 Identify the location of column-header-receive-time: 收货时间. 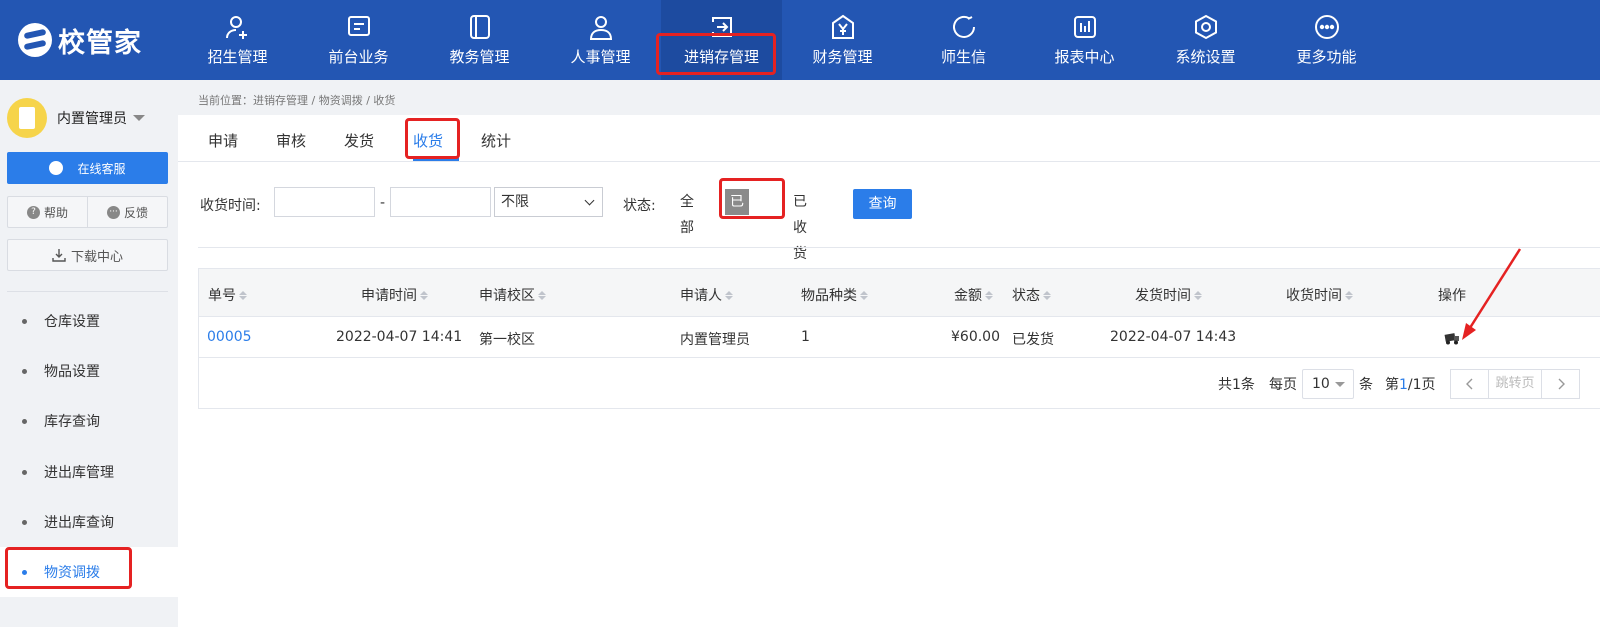
(1319, 295).